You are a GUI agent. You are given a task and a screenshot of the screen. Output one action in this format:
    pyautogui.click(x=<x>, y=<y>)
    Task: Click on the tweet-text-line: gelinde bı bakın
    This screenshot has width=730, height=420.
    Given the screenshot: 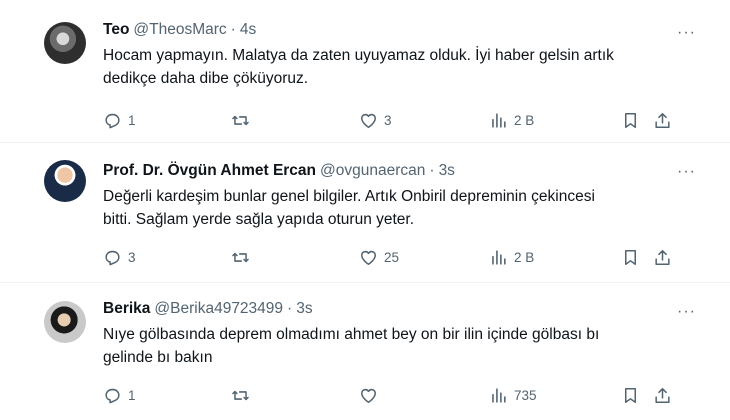 What is the action you would take?
    pyautogui.click(x=158, y=357)
    